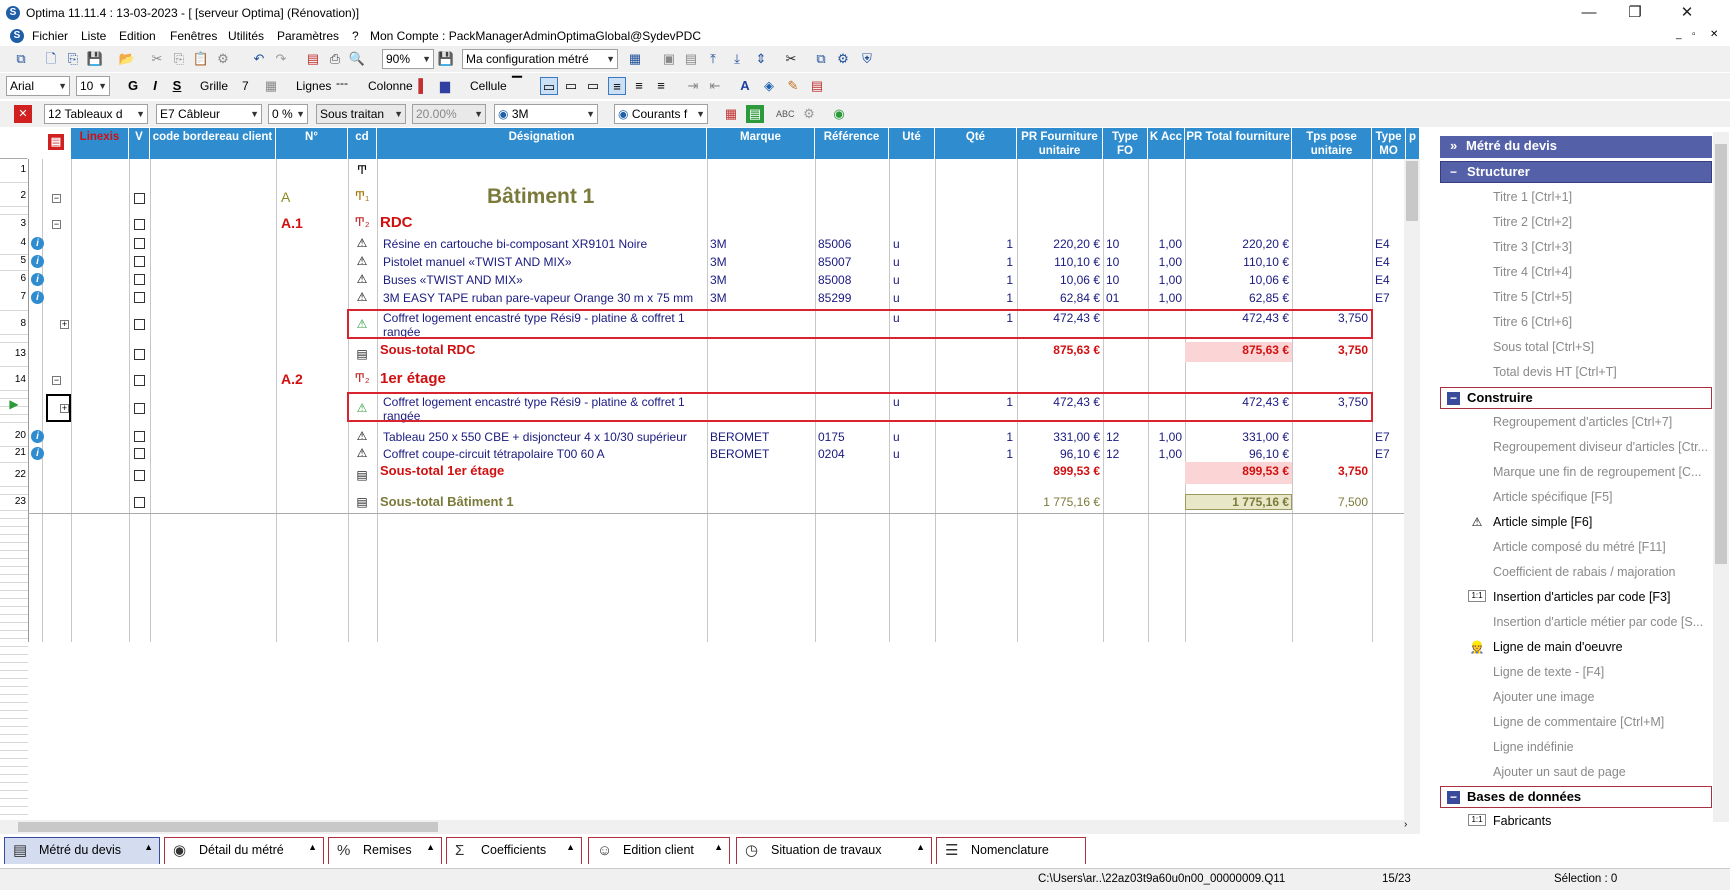  I want to click on menu-parametres: Paramètres, so click(308, 36).